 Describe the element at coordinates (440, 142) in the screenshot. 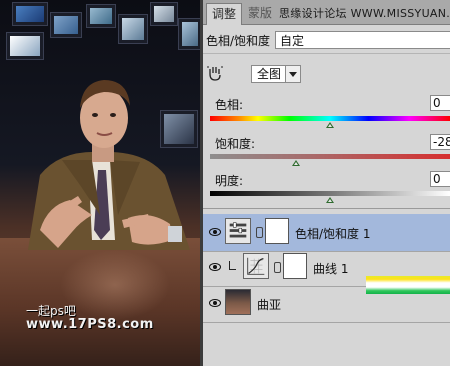

I see `saturation-value-input: -28` at that location.